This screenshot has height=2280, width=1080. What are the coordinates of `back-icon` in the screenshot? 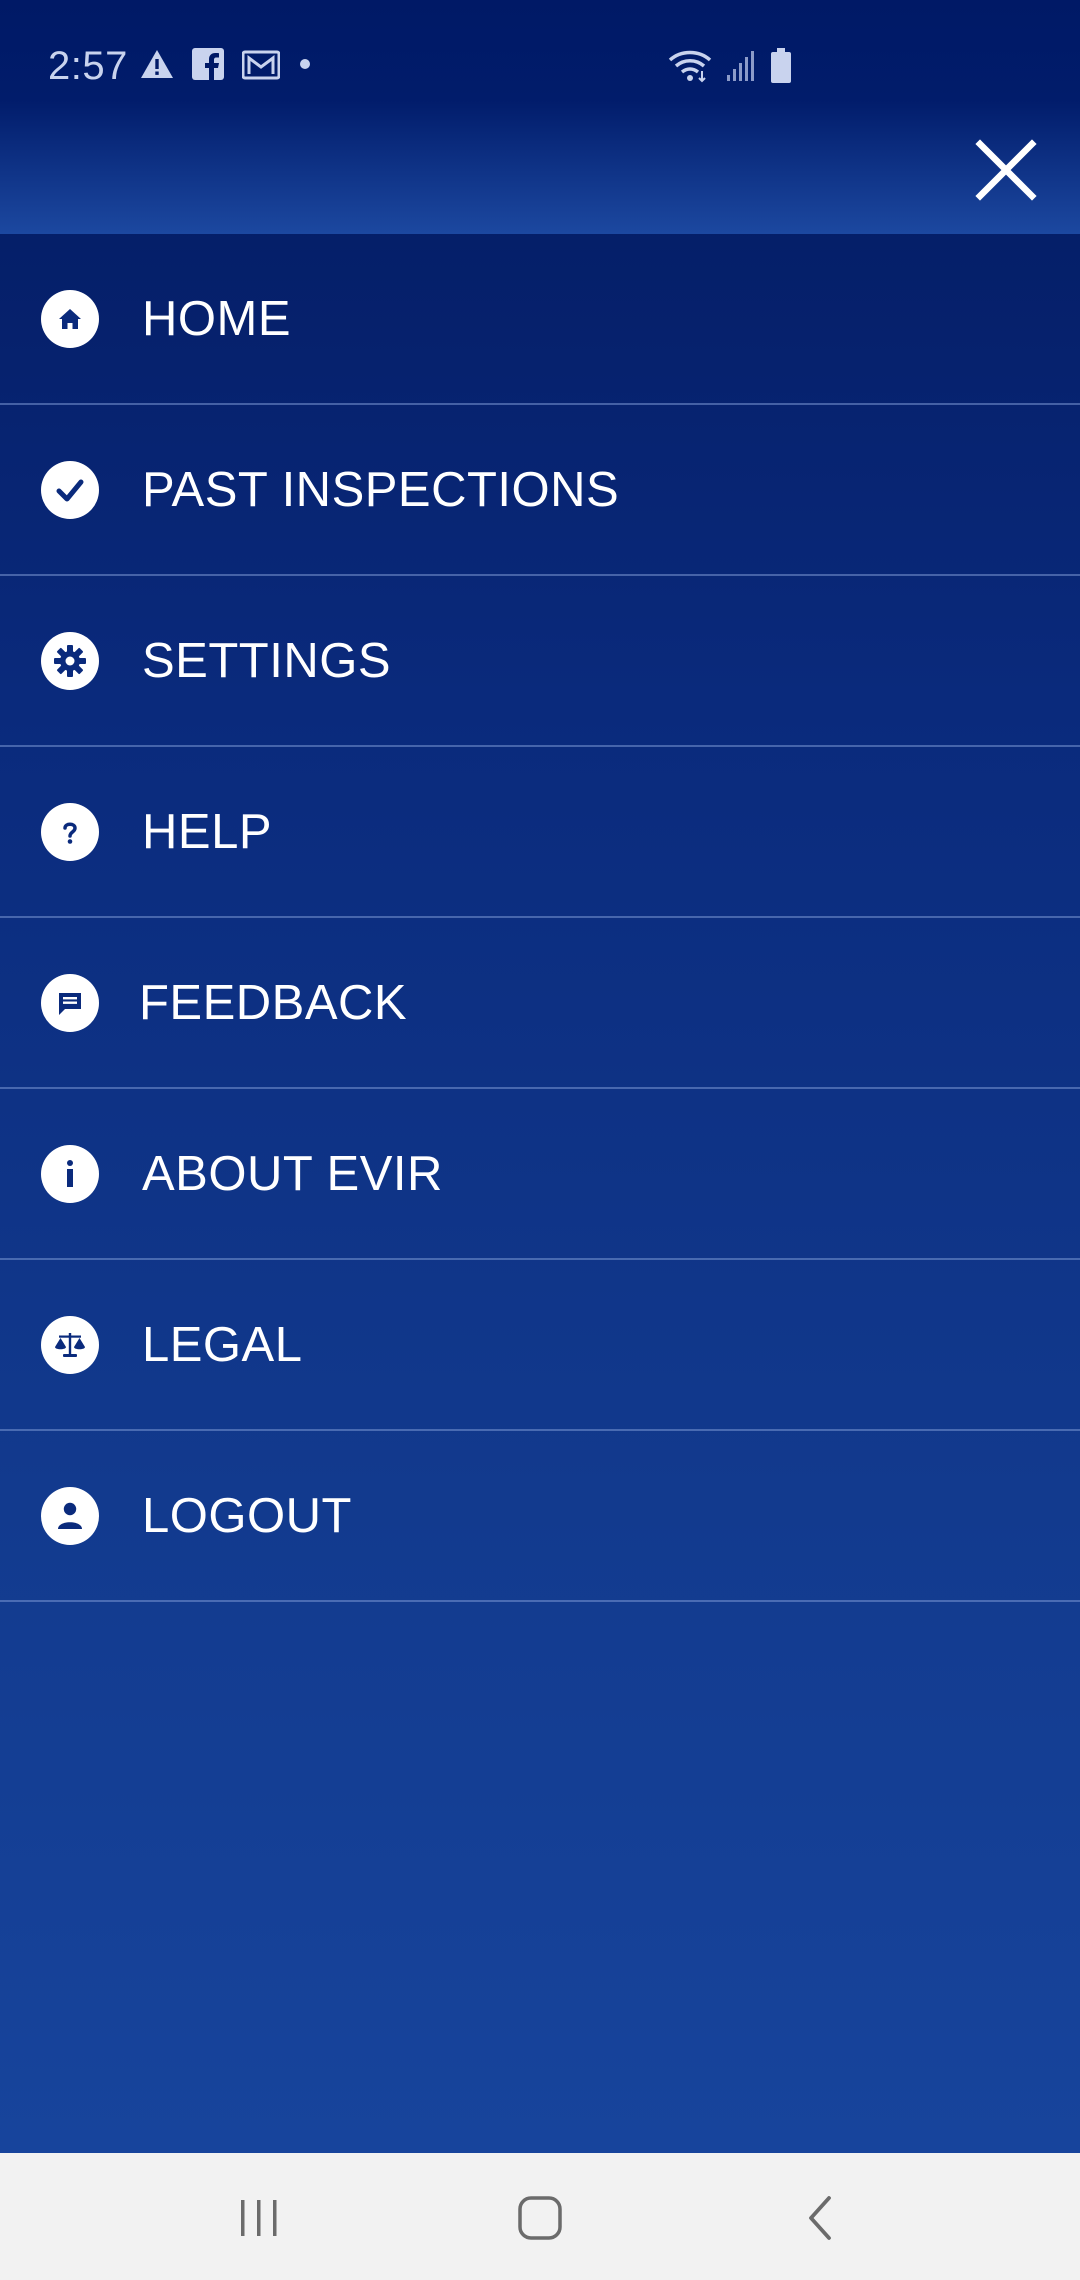 It's located at (820, 2218).